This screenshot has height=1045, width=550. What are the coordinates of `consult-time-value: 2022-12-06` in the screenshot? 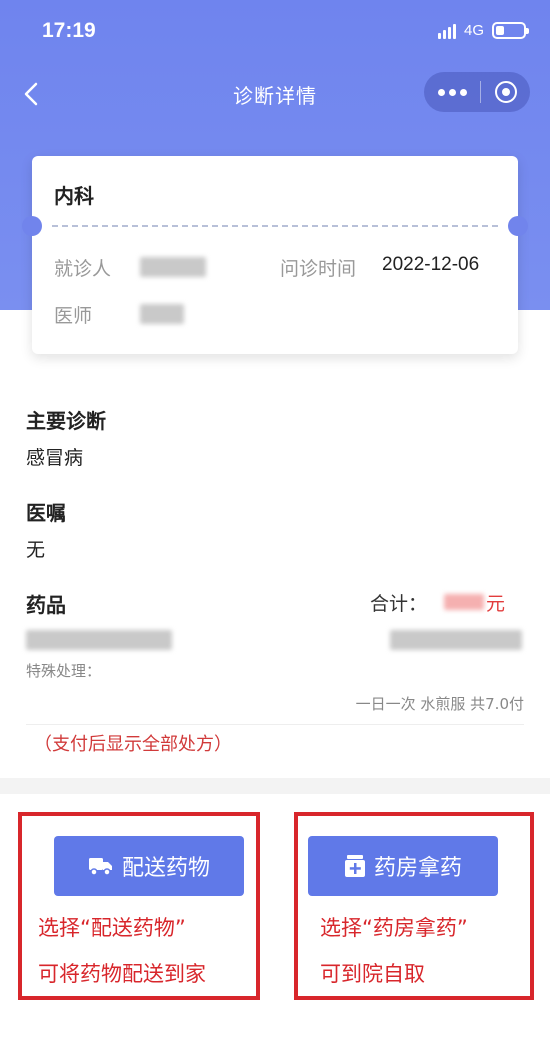 It's located at (431, 264).